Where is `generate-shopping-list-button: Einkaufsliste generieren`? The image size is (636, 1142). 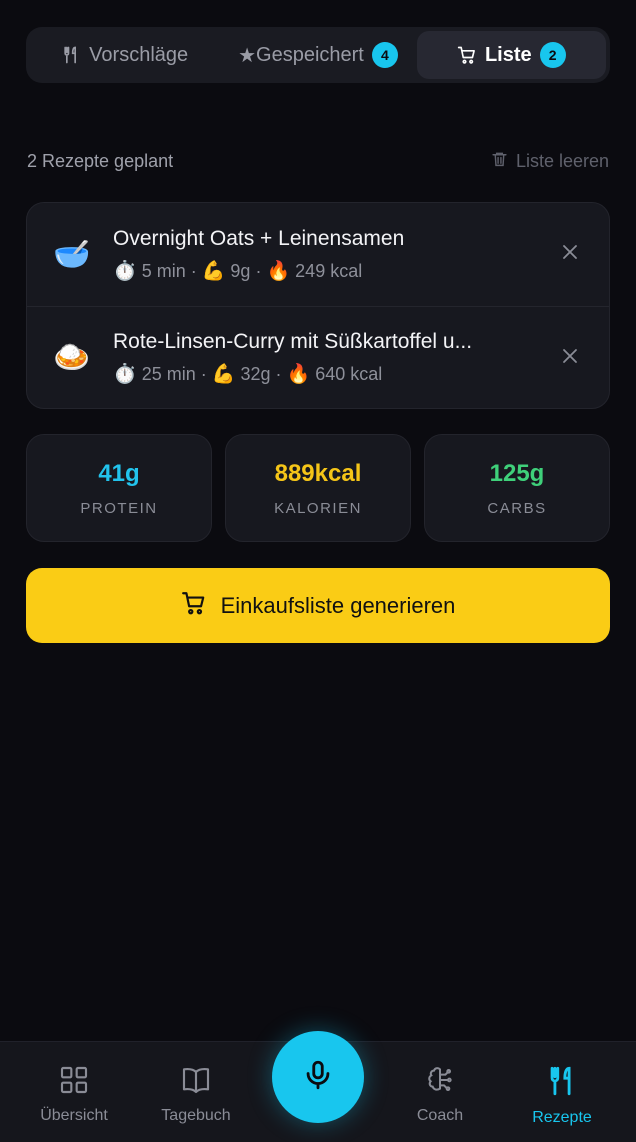 generate-shopping-list-button: Einkaufsliste generieren is located at coordinates (318, 605).